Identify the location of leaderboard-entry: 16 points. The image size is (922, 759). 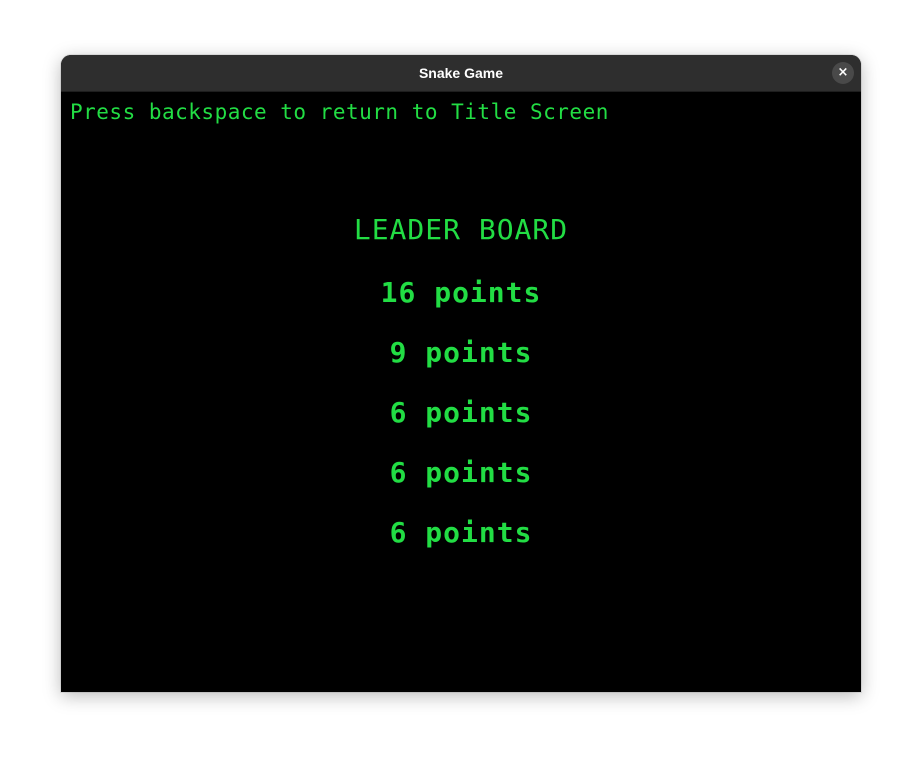
(461, 292).